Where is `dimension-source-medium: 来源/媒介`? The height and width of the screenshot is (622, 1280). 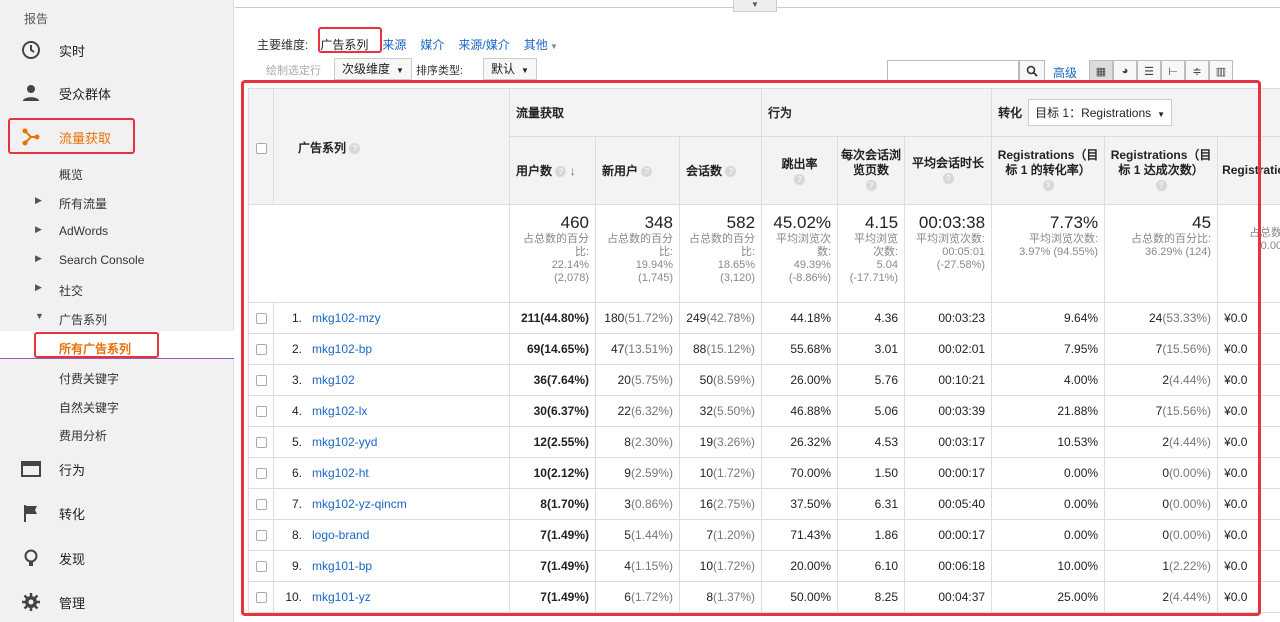
dimension-source-medium: 来源/媒介 is located at coordinates (483, 44).